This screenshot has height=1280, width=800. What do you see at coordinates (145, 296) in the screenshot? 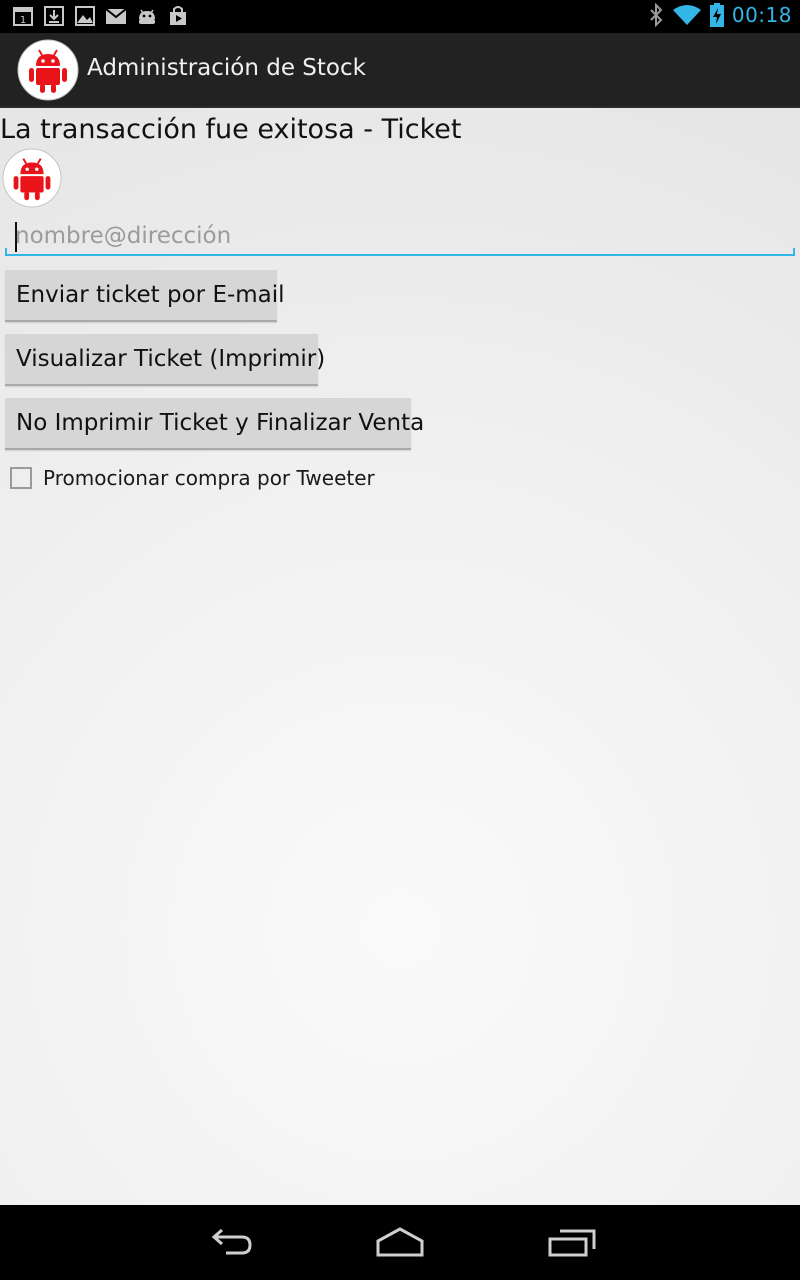
I see `send-email-button: Enviar ticket por E-mail` at bounding box center [145, 296].